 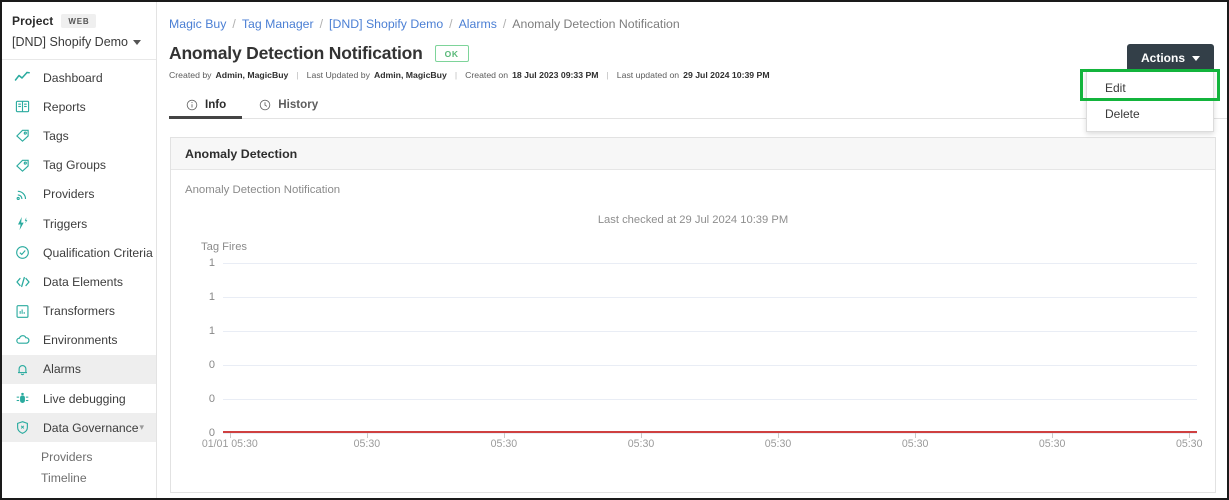 I want to click on last-updated-by-label: Last Updated by, so click(x=338, y=75).